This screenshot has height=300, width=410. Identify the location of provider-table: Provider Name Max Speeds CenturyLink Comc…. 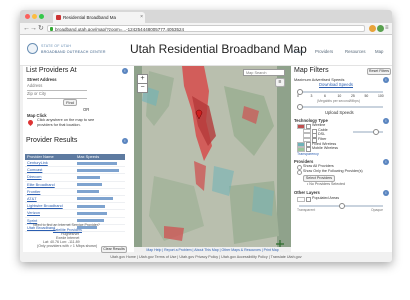
(75, 193).